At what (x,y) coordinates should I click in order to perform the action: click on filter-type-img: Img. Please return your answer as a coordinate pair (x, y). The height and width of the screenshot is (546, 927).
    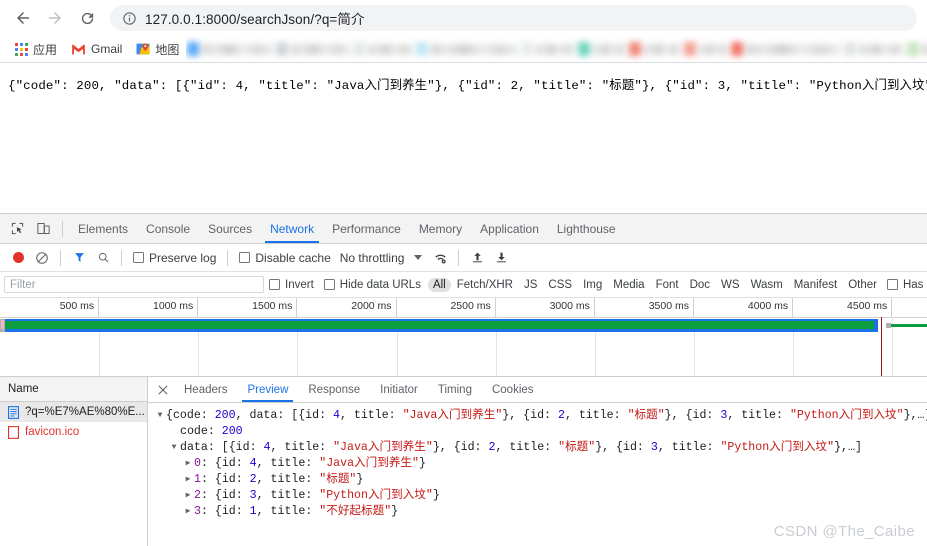
    Looking at the image, I should click on (592, 285).